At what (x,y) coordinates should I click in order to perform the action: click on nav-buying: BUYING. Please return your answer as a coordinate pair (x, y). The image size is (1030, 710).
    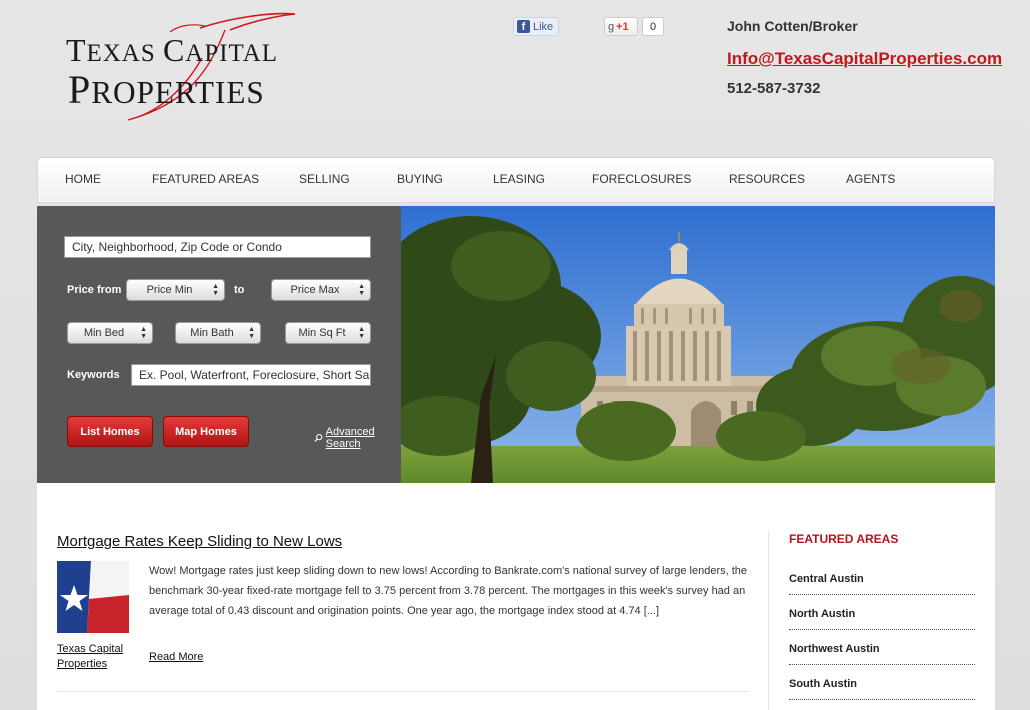
    Looking at the image, I should click on (420, 179).